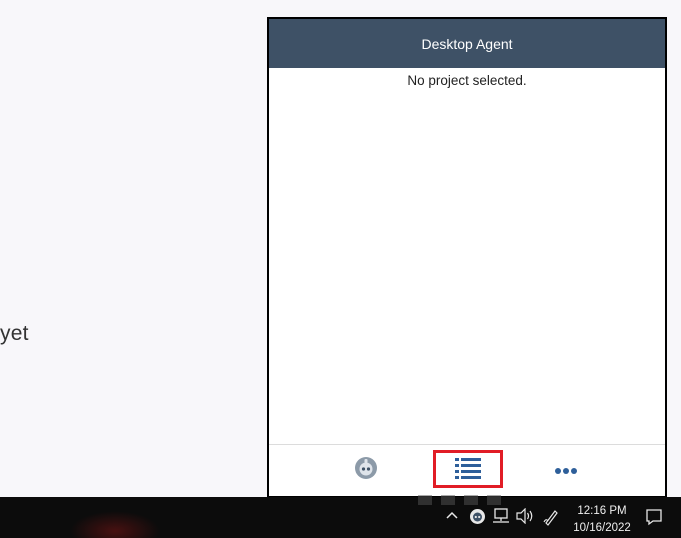 Image resolution: width=681 pixels, height=538 pixels. What do you see at coordinates (452, 517) in the screenshot?
I see `show-hidden-icons-chevron-icon` at bounding box center [452, 517].